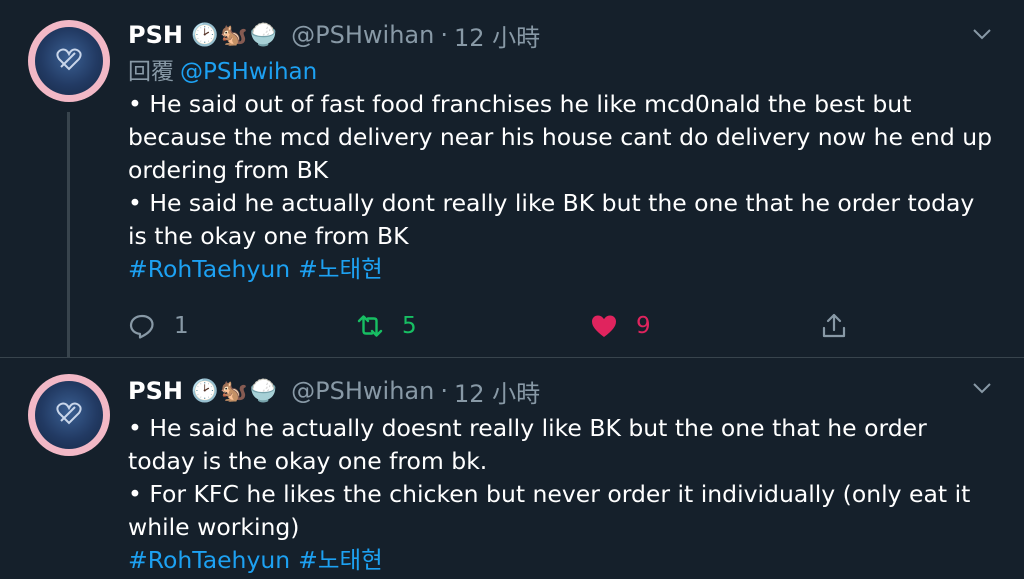  What do you see at coordinates (386, 326) in the screenshot?
I see `retweet-button: 5` at bounding box center [386, 326].